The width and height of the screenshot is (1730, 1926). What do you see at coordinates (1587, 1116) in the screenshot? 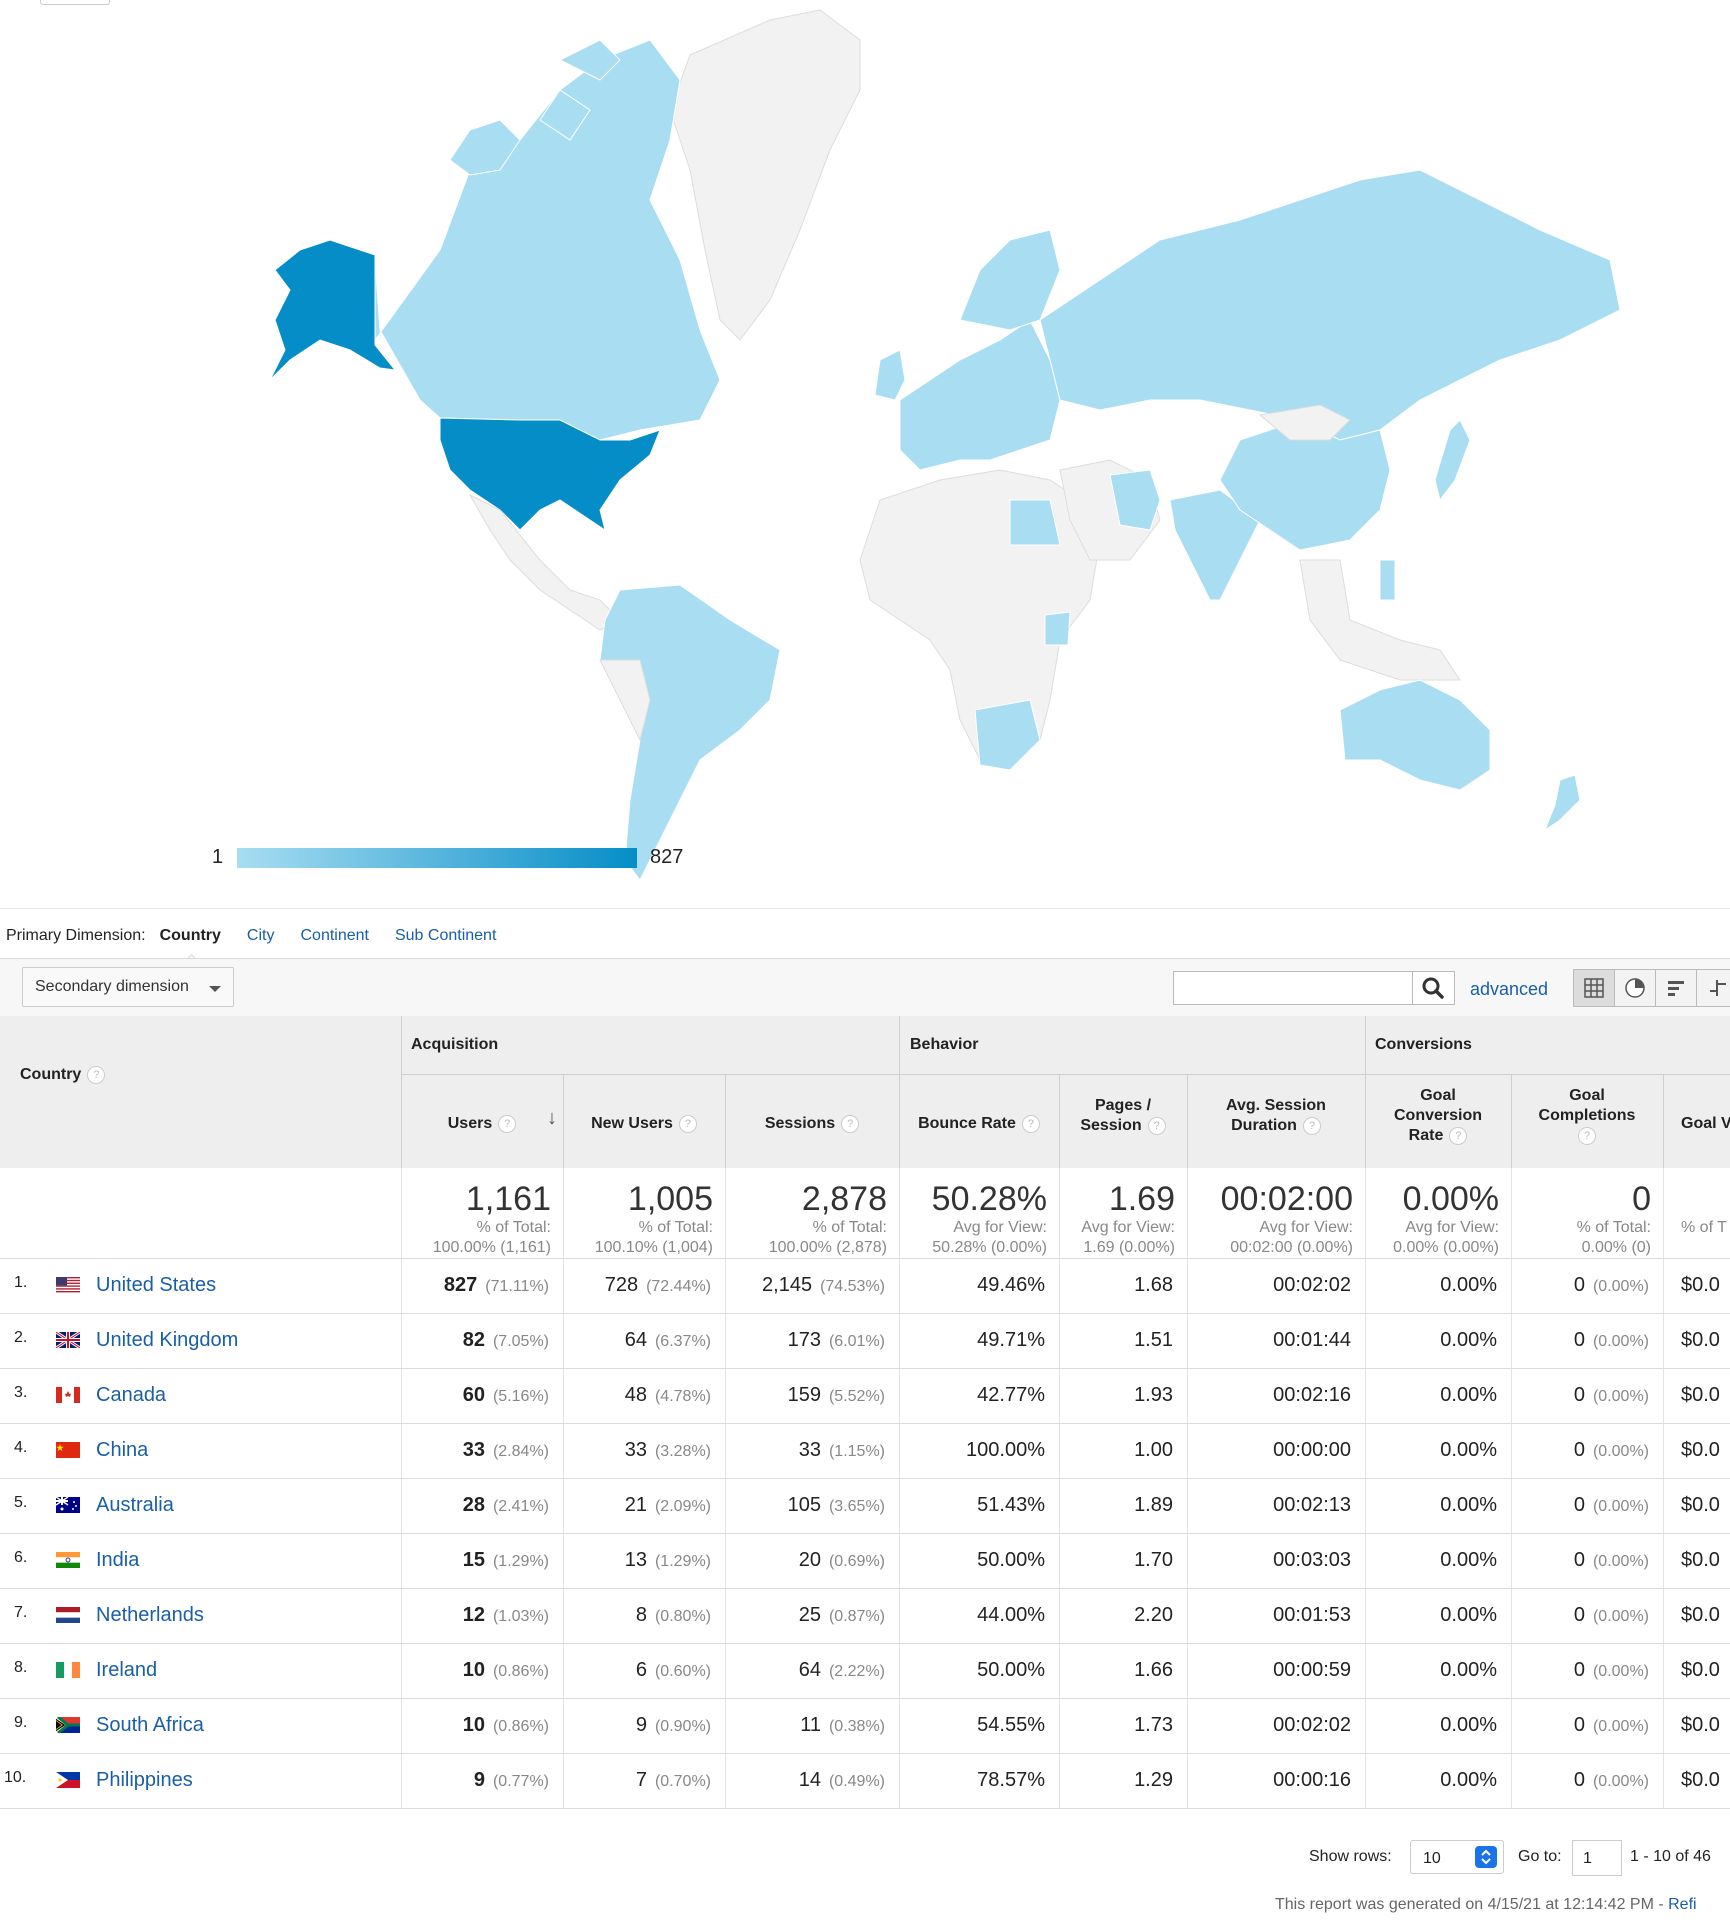
I see `column-header-goal-completions: Goal Completions ?` at bounding box center [1587, 1116].